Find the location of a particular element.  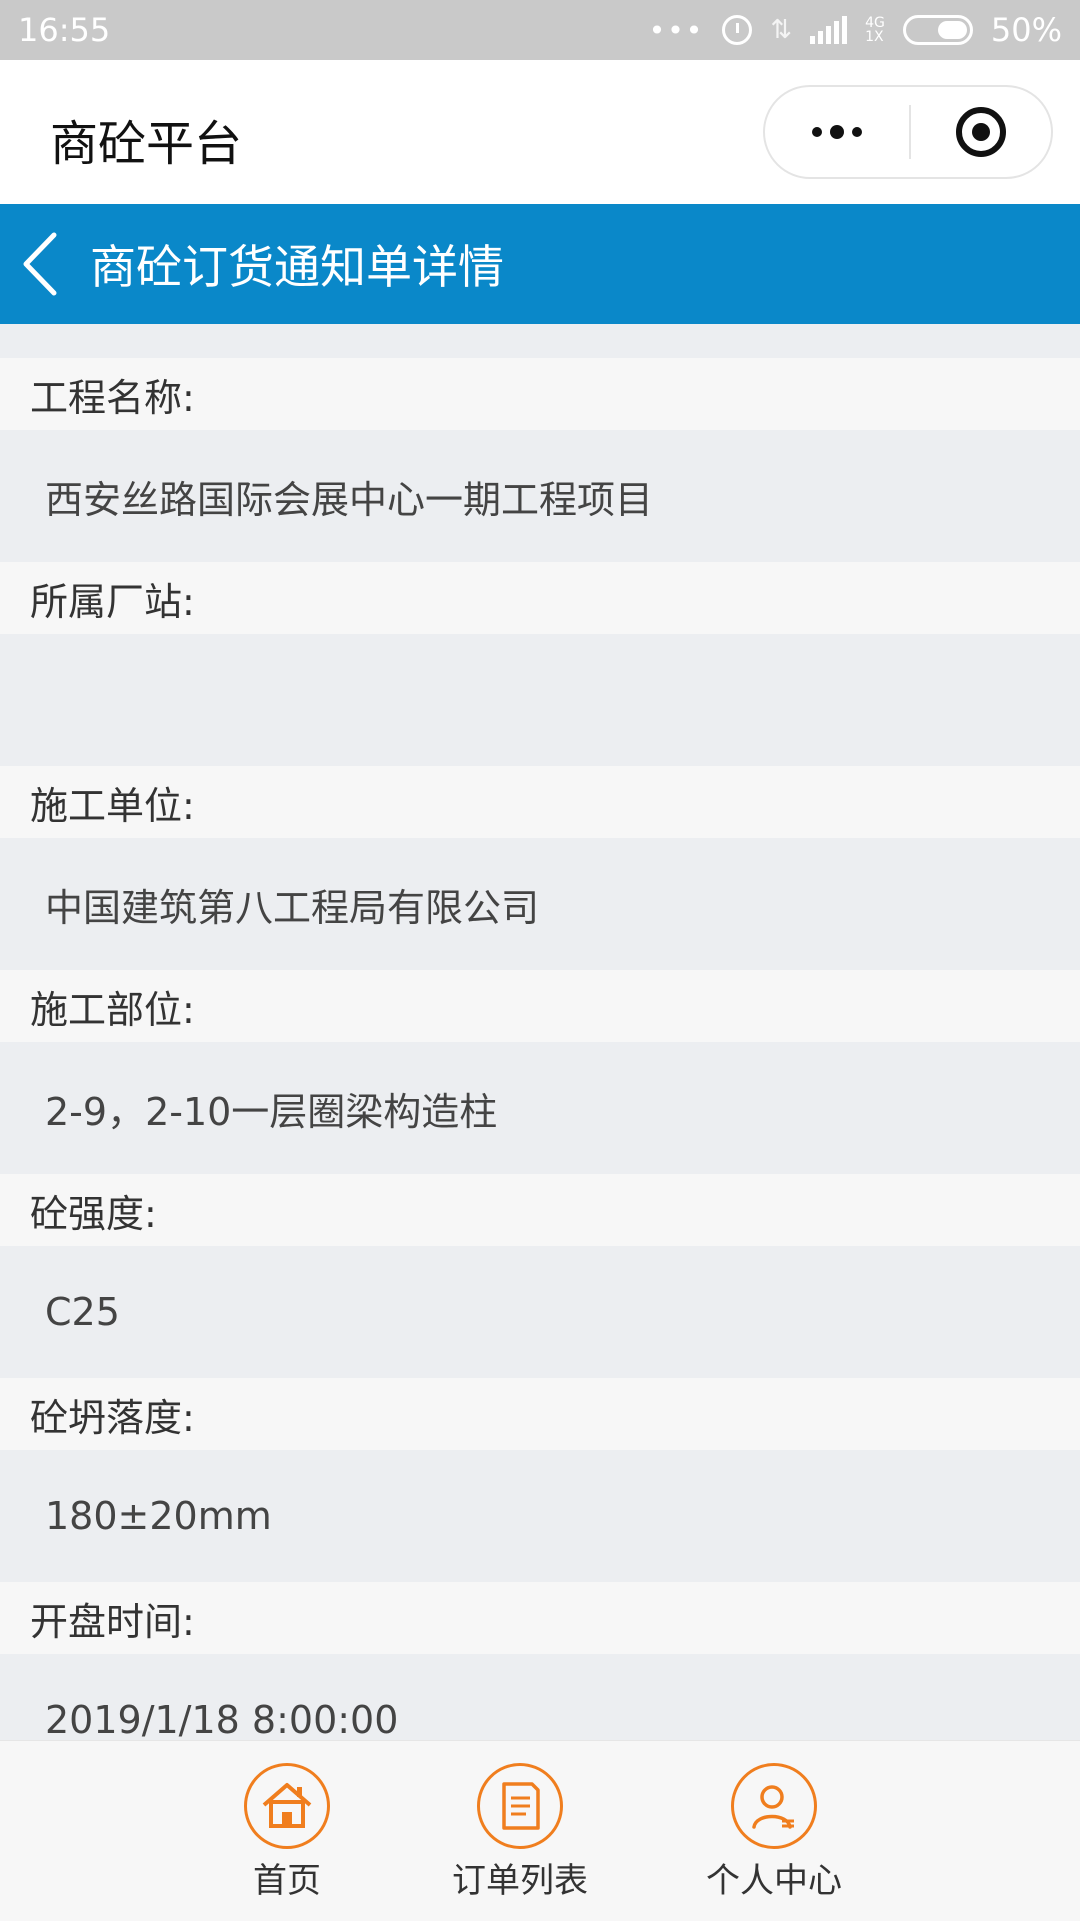

order-list-icon is located at coordinates (520, 1806).